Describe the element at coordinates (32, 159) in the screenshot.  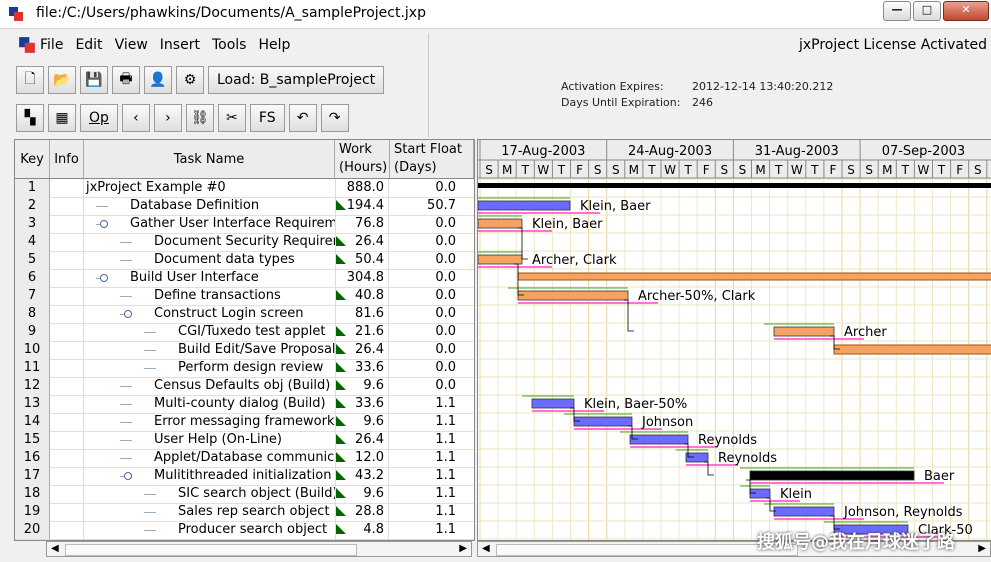
I see `col-key: Key` at that location.